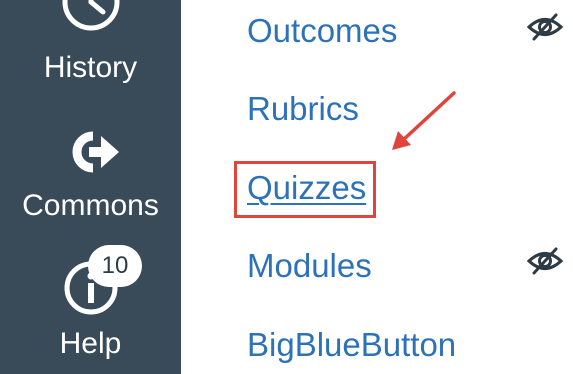 The height and width of the screenshot is (374, 573). Describe the element at coordinates (90, 343) in the screenshot. I see `nav-label-help: Help` at that location.